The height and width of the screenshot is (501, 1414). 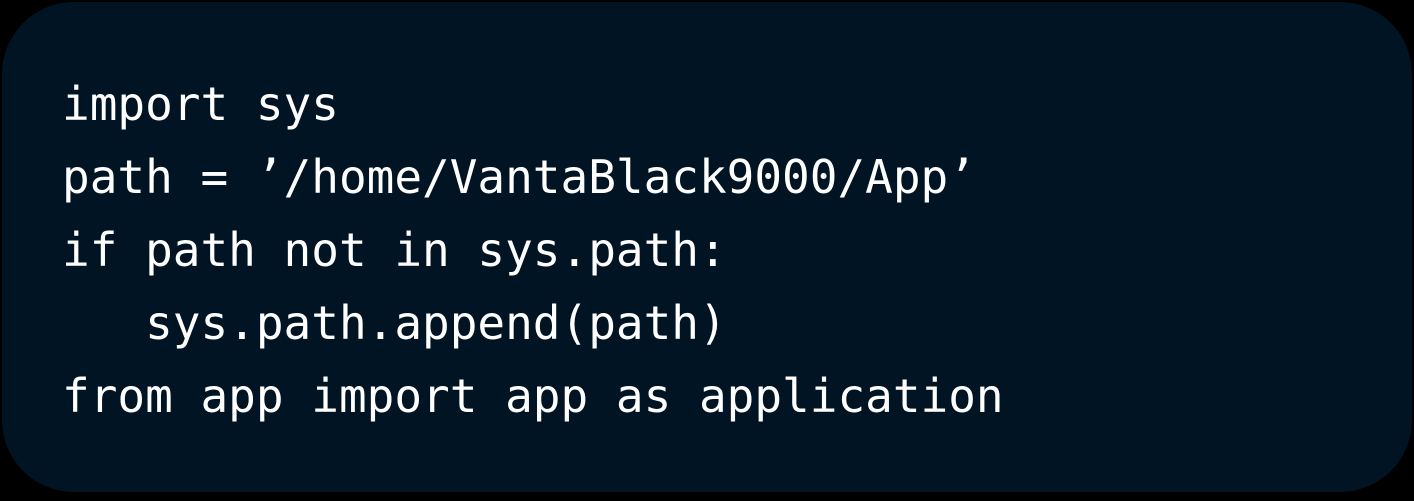 I want to click on code-line: sys.path.append(path), so click(x=394, y=323).